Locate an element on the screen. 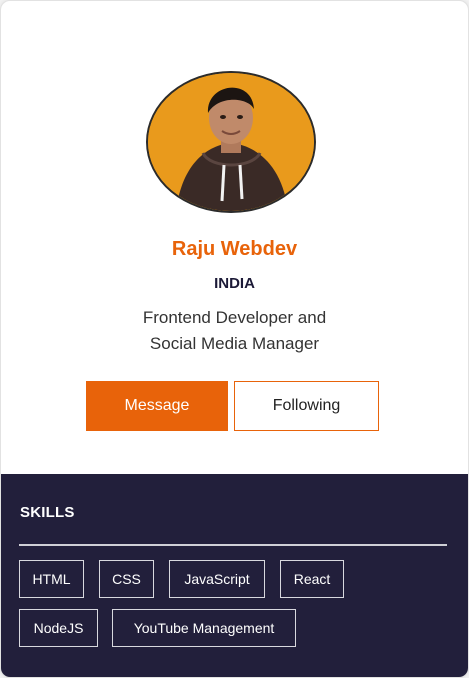 The width and height of the screenshot is (469, 678). following-button: Following is located at coordinates (306, 406).